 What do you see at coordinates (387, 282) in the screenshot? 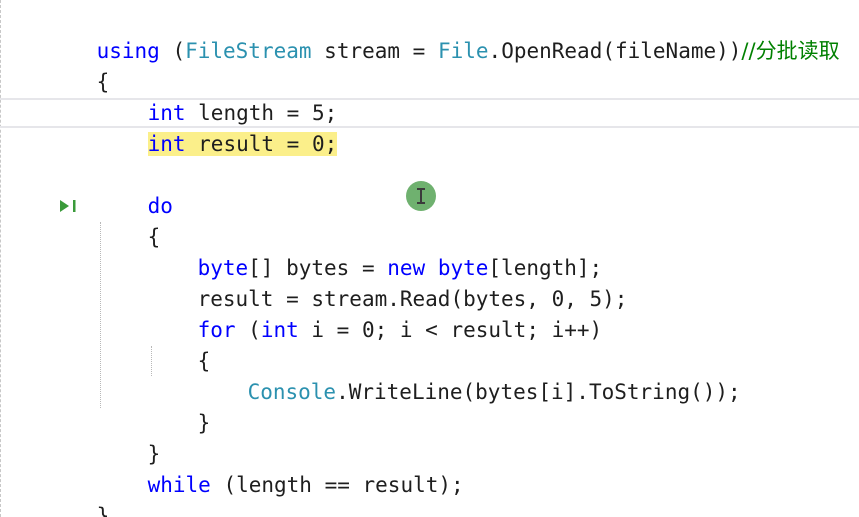
I see `code-line-9: result = stream.Read(bytes, 0, 5);` at bounding box center [387, 282].